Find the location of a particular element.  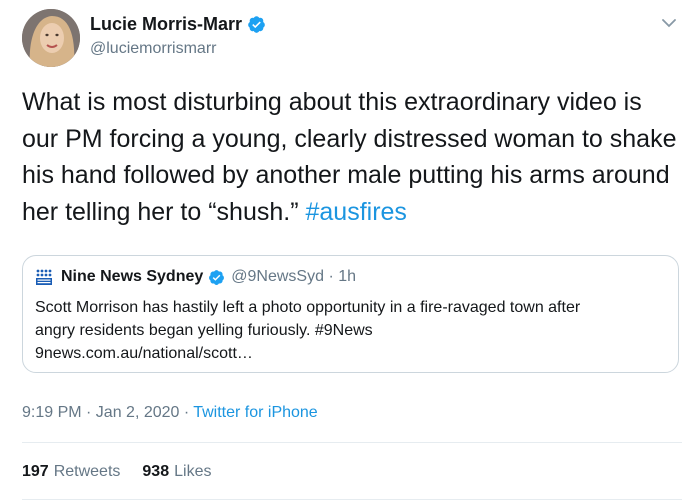

likes-stat: 938 Likes is located at coordinates (176, 472).